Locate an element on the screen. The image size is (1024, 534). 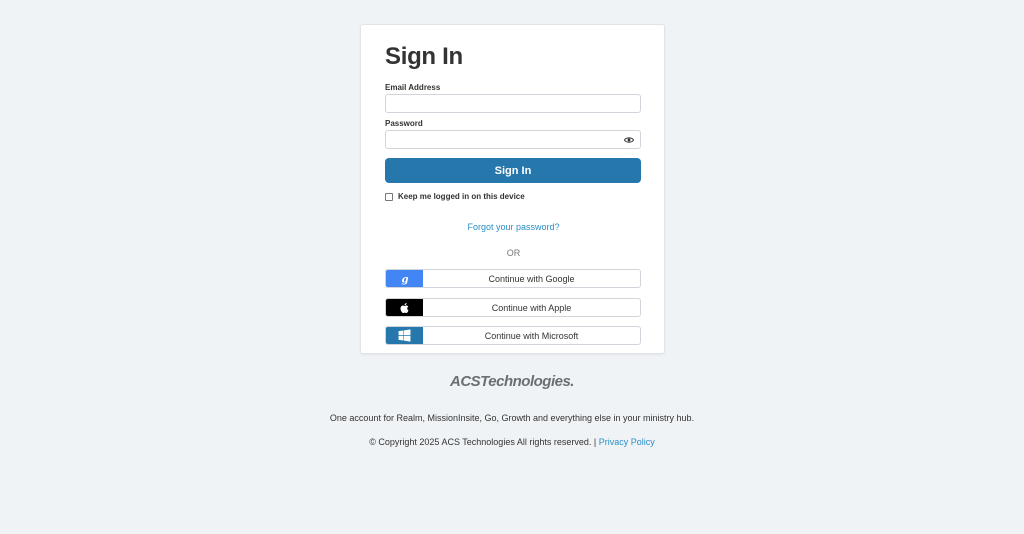
keep-logged-in: Keep me logged in on this device is located at coordinates (455, 196).